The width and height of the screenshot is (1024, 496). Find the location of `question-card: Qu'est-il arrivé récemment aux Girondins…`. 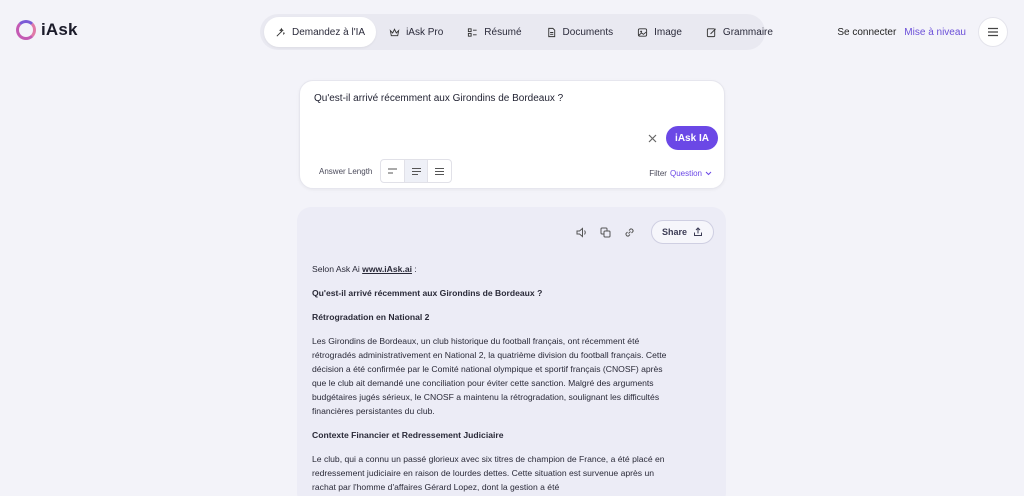

question-card: Qu'est-il arrivé récemment aux Girondins… is located at coordinates (512, 134).